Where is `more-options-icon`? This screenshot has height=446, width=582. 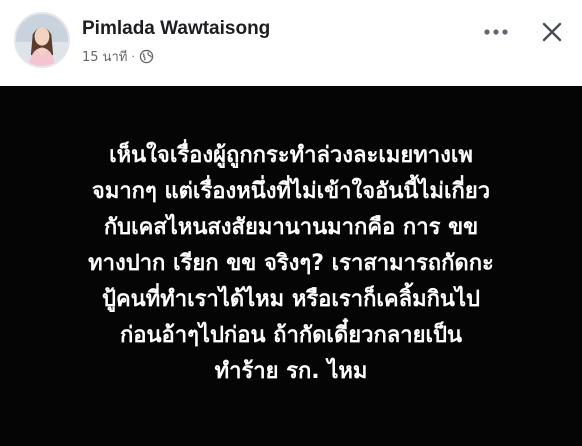
more-options-icon is located at coordinates (496, 32).